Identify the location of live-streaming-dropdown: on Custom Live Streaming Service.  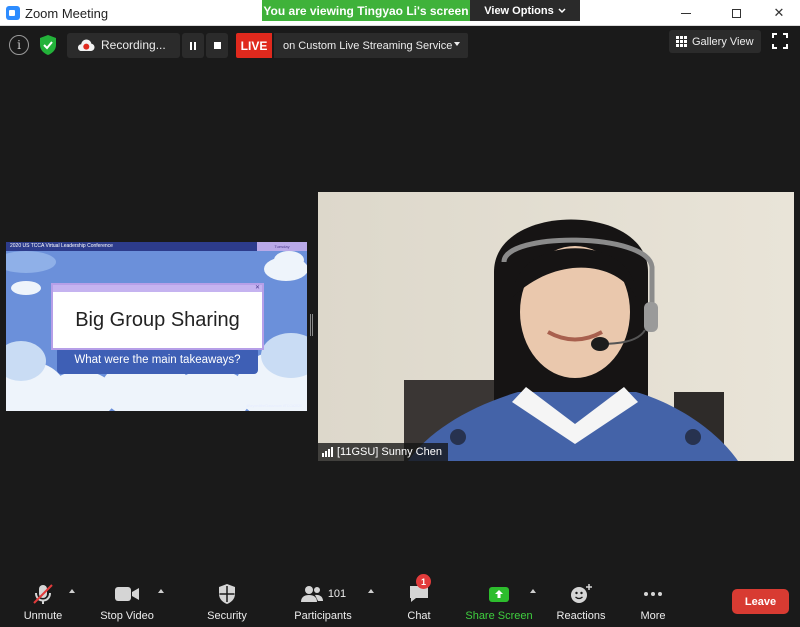
(371, 45).